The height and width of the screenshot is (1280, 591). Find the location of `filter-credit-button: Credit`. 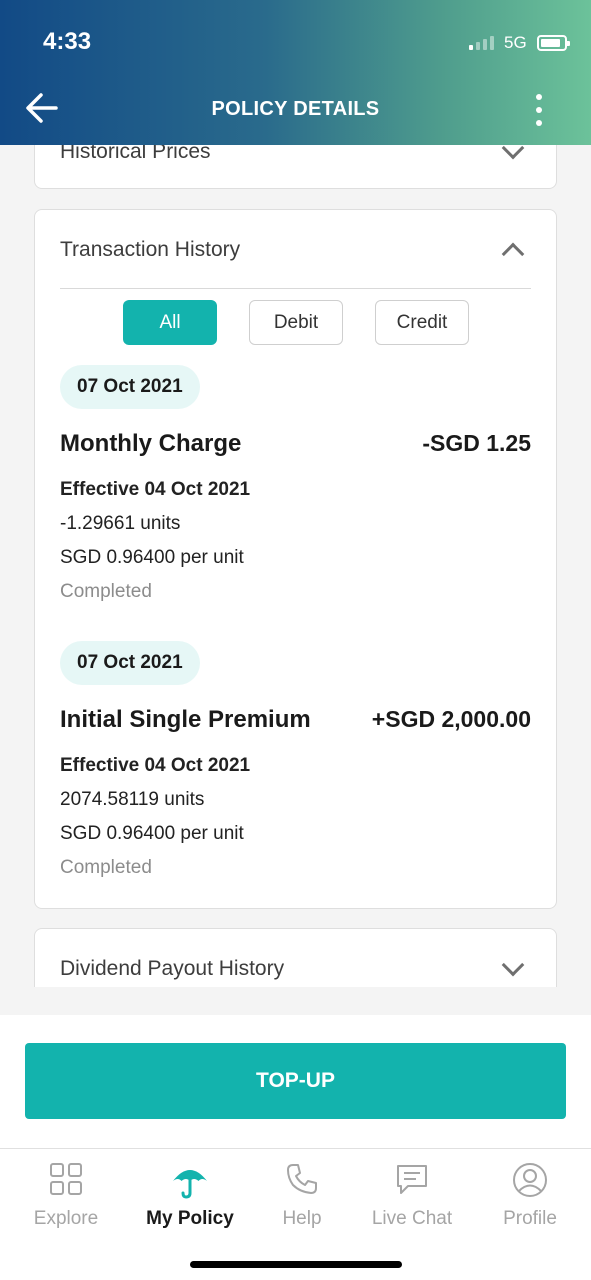

filter-credit-button: Credit is located at coordinates (422, 322).